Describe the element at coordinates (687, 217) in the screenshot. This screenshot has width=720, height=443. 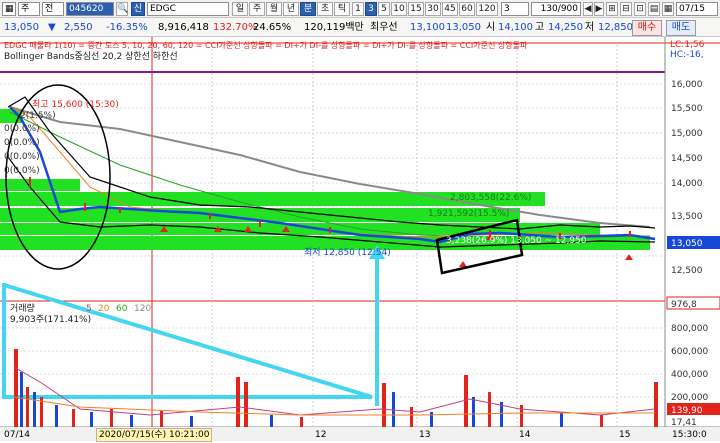
I see `svg-text: 13,500` at that location.